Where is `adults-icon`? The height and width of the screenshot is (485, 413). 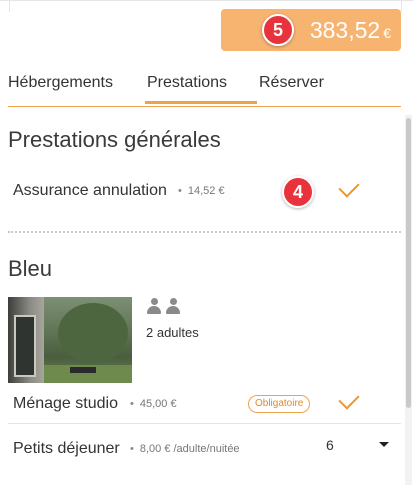
adults-icon is located at coordinates (167, 306).